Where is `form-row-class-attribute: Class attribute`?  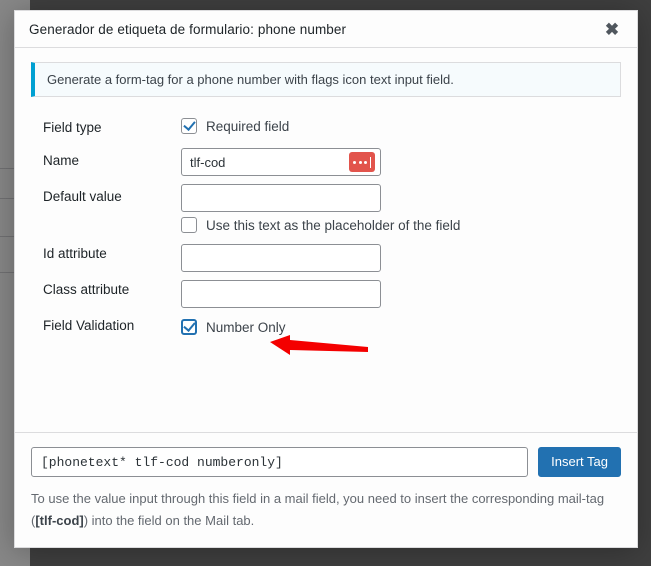 form-row-class-attribute: Class attribute is located at coordinates (326, 294).